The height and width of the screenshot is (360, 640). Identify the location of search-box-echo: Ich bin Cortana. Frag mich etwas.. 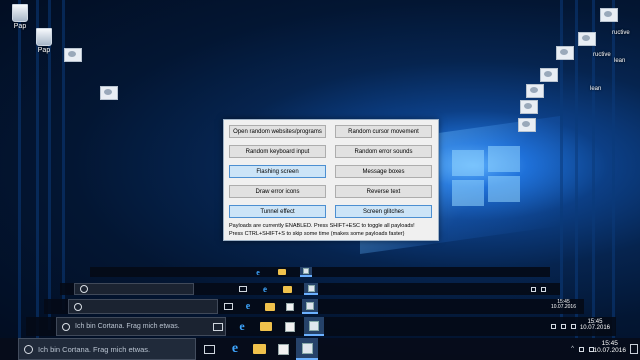
(141, 326).